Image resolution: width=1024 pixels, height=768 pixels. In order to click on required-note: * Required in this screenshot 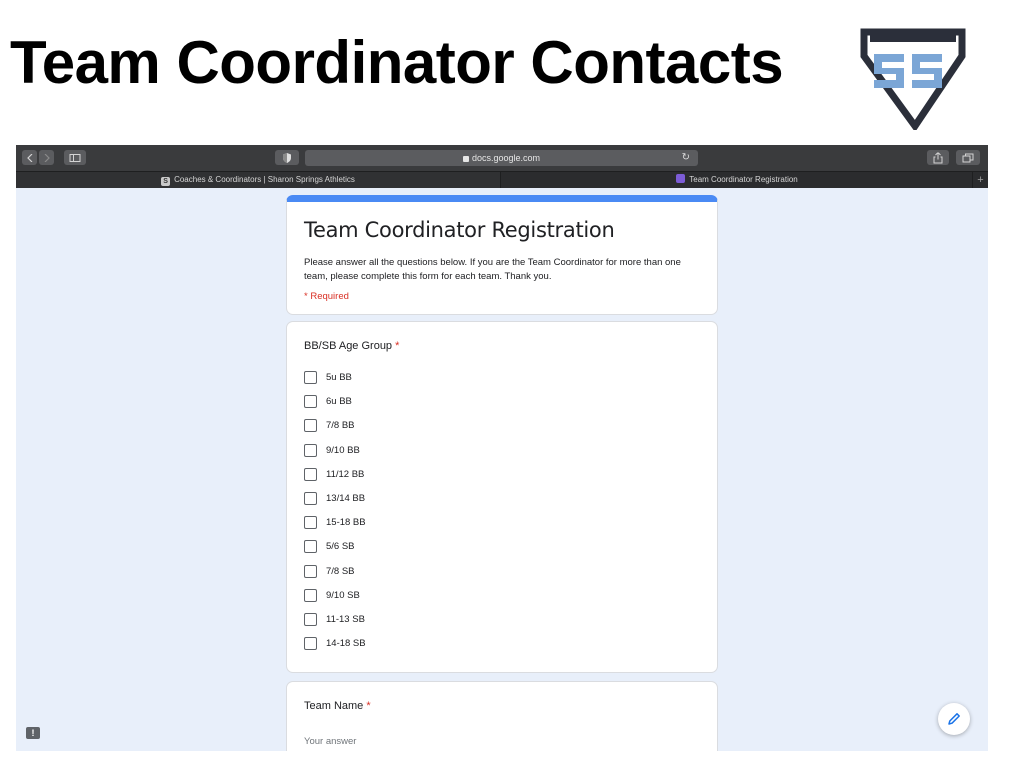, I will do `click(326, 296)`.